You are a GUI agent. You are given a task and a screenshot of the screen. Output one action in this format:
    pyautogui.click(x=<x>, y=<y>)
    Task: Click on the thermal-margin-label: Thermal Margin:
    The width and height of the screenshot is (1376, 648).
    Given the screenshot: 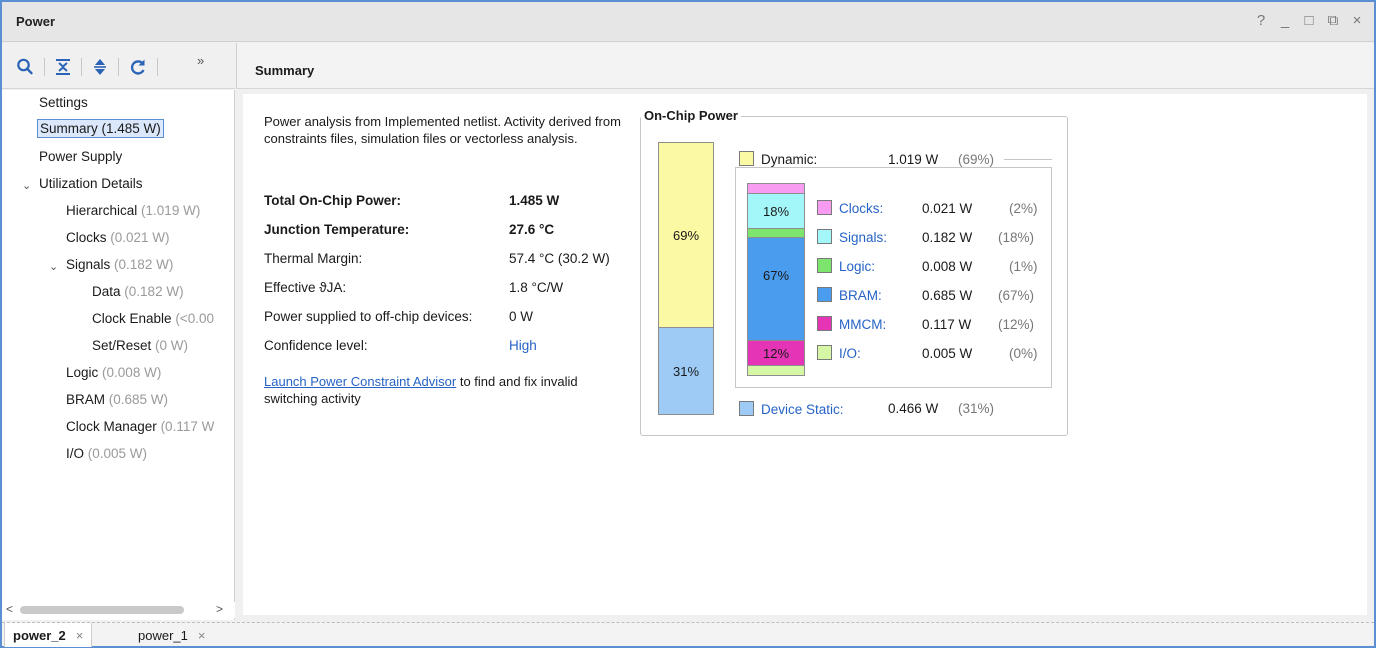 What is the action you would take?
    pyautogui.click(x=313, y=258)
    